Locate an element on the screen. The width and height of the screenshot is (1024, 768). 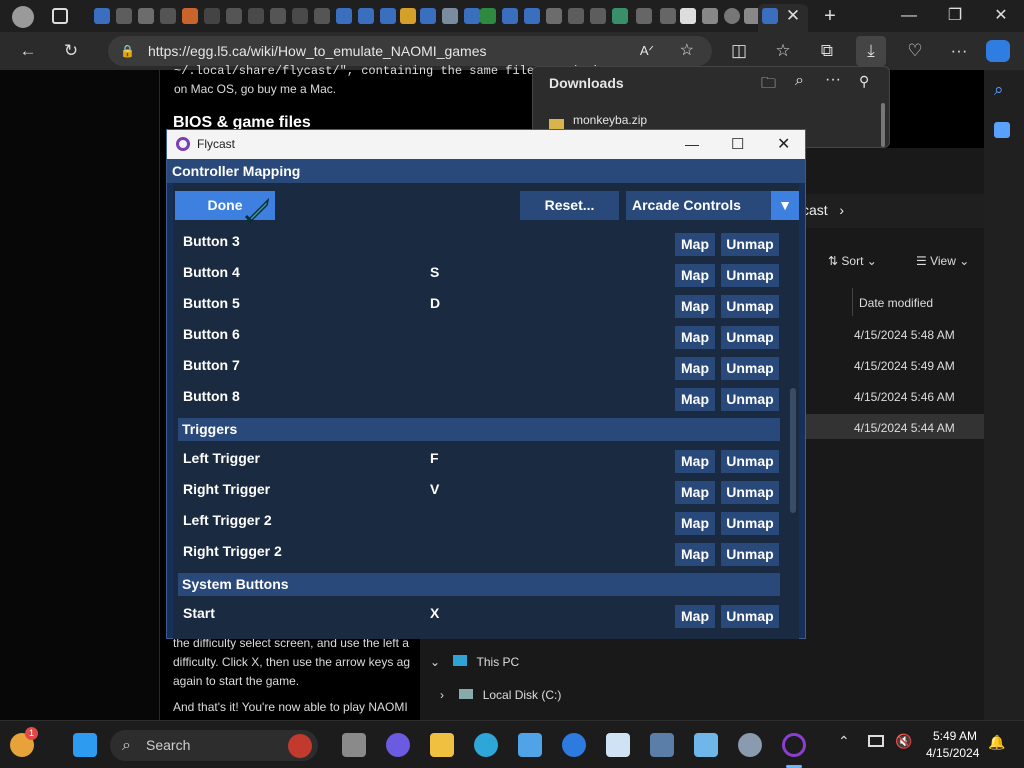
taskbar-search: ⌕ Search is located at coordinates (214, 745).